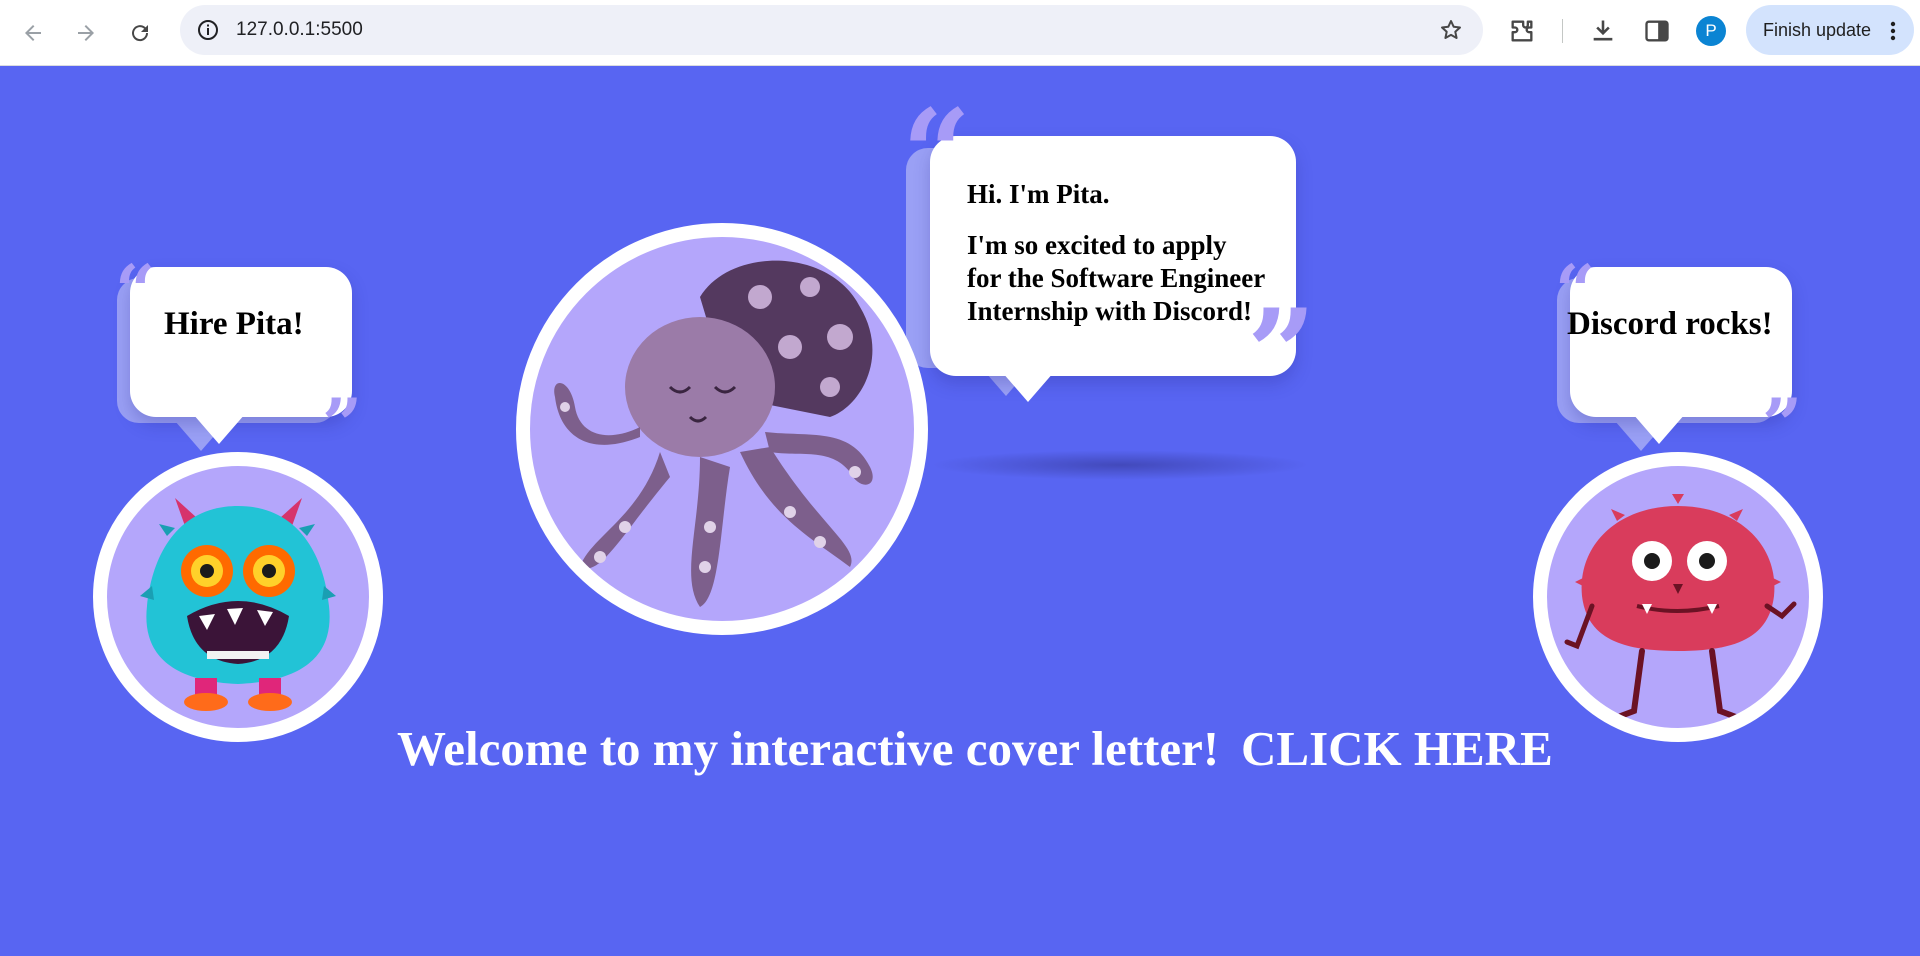  I want to click on right-bubble-text: Discord rocks!, so click(1670, 324).